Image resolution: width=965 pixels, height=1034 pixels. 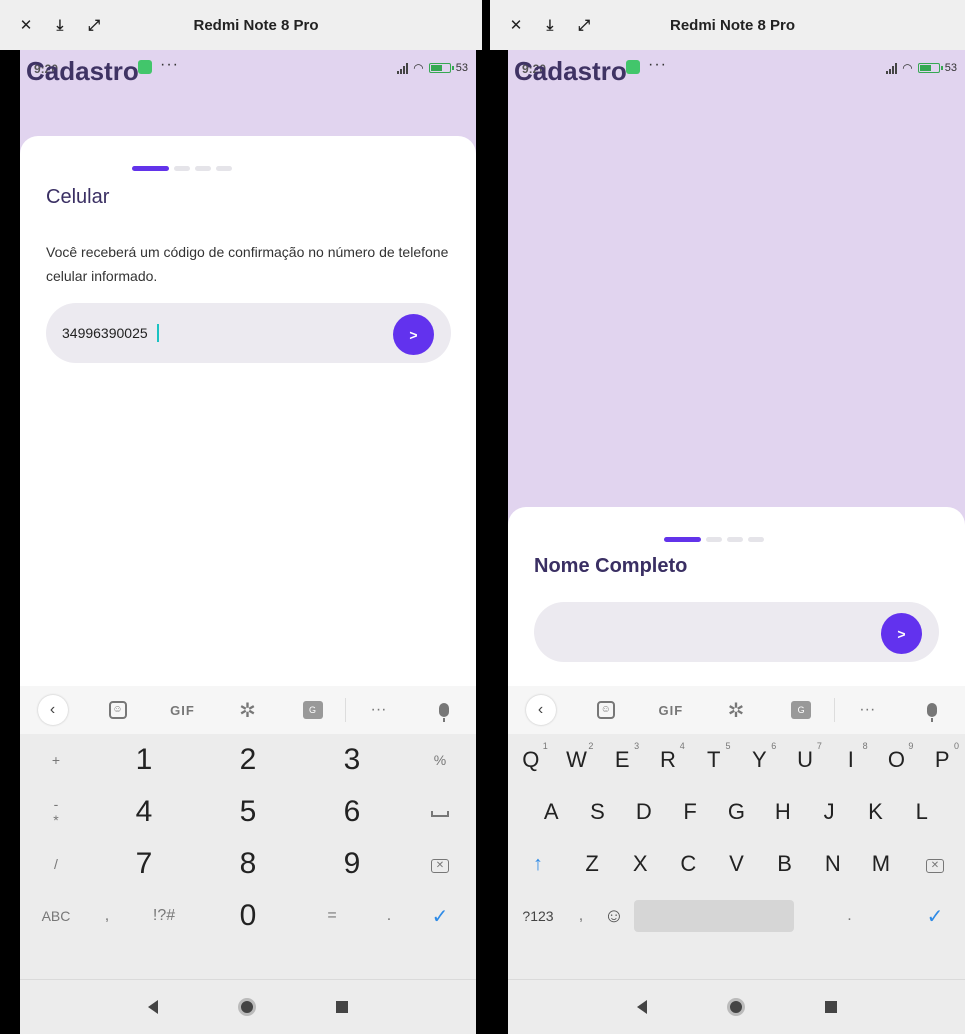 I want to click on status-bar: 9:20 Cadastro ··· ◠ 53, so click(x=248, y=69).